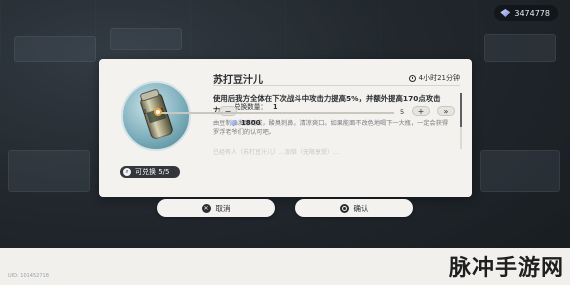  I want to click on redeem-count-badge: ⌕ 可兑换 5/5, so click(150, 172).